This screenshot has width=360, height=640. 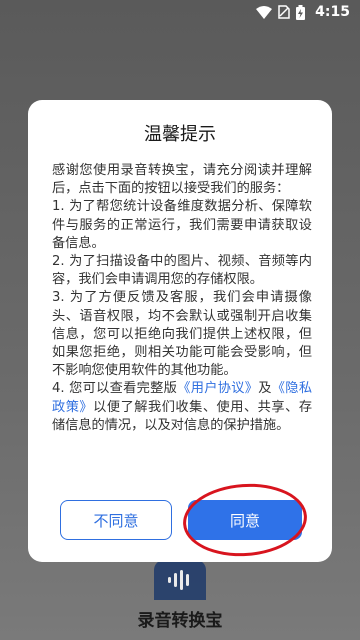 I want to click on user-agreement-link: 《用户协议》, so click(x=217, y=388).